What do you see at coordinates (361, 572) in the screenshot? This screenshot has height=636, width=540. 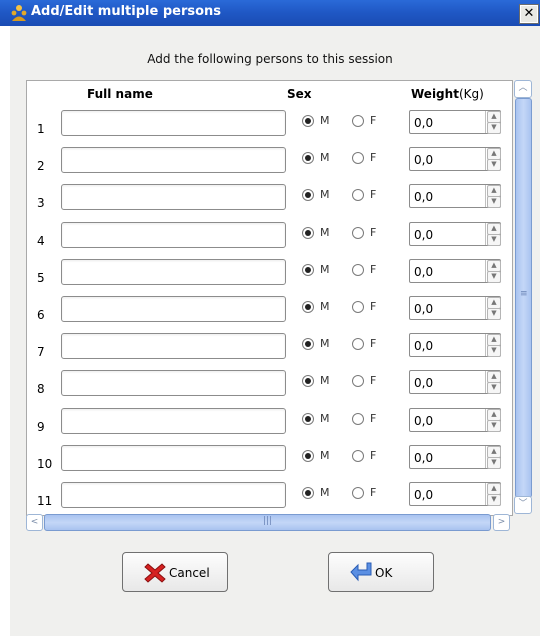 I see `enter-arrow-icon` at bounding box center [361, 572].